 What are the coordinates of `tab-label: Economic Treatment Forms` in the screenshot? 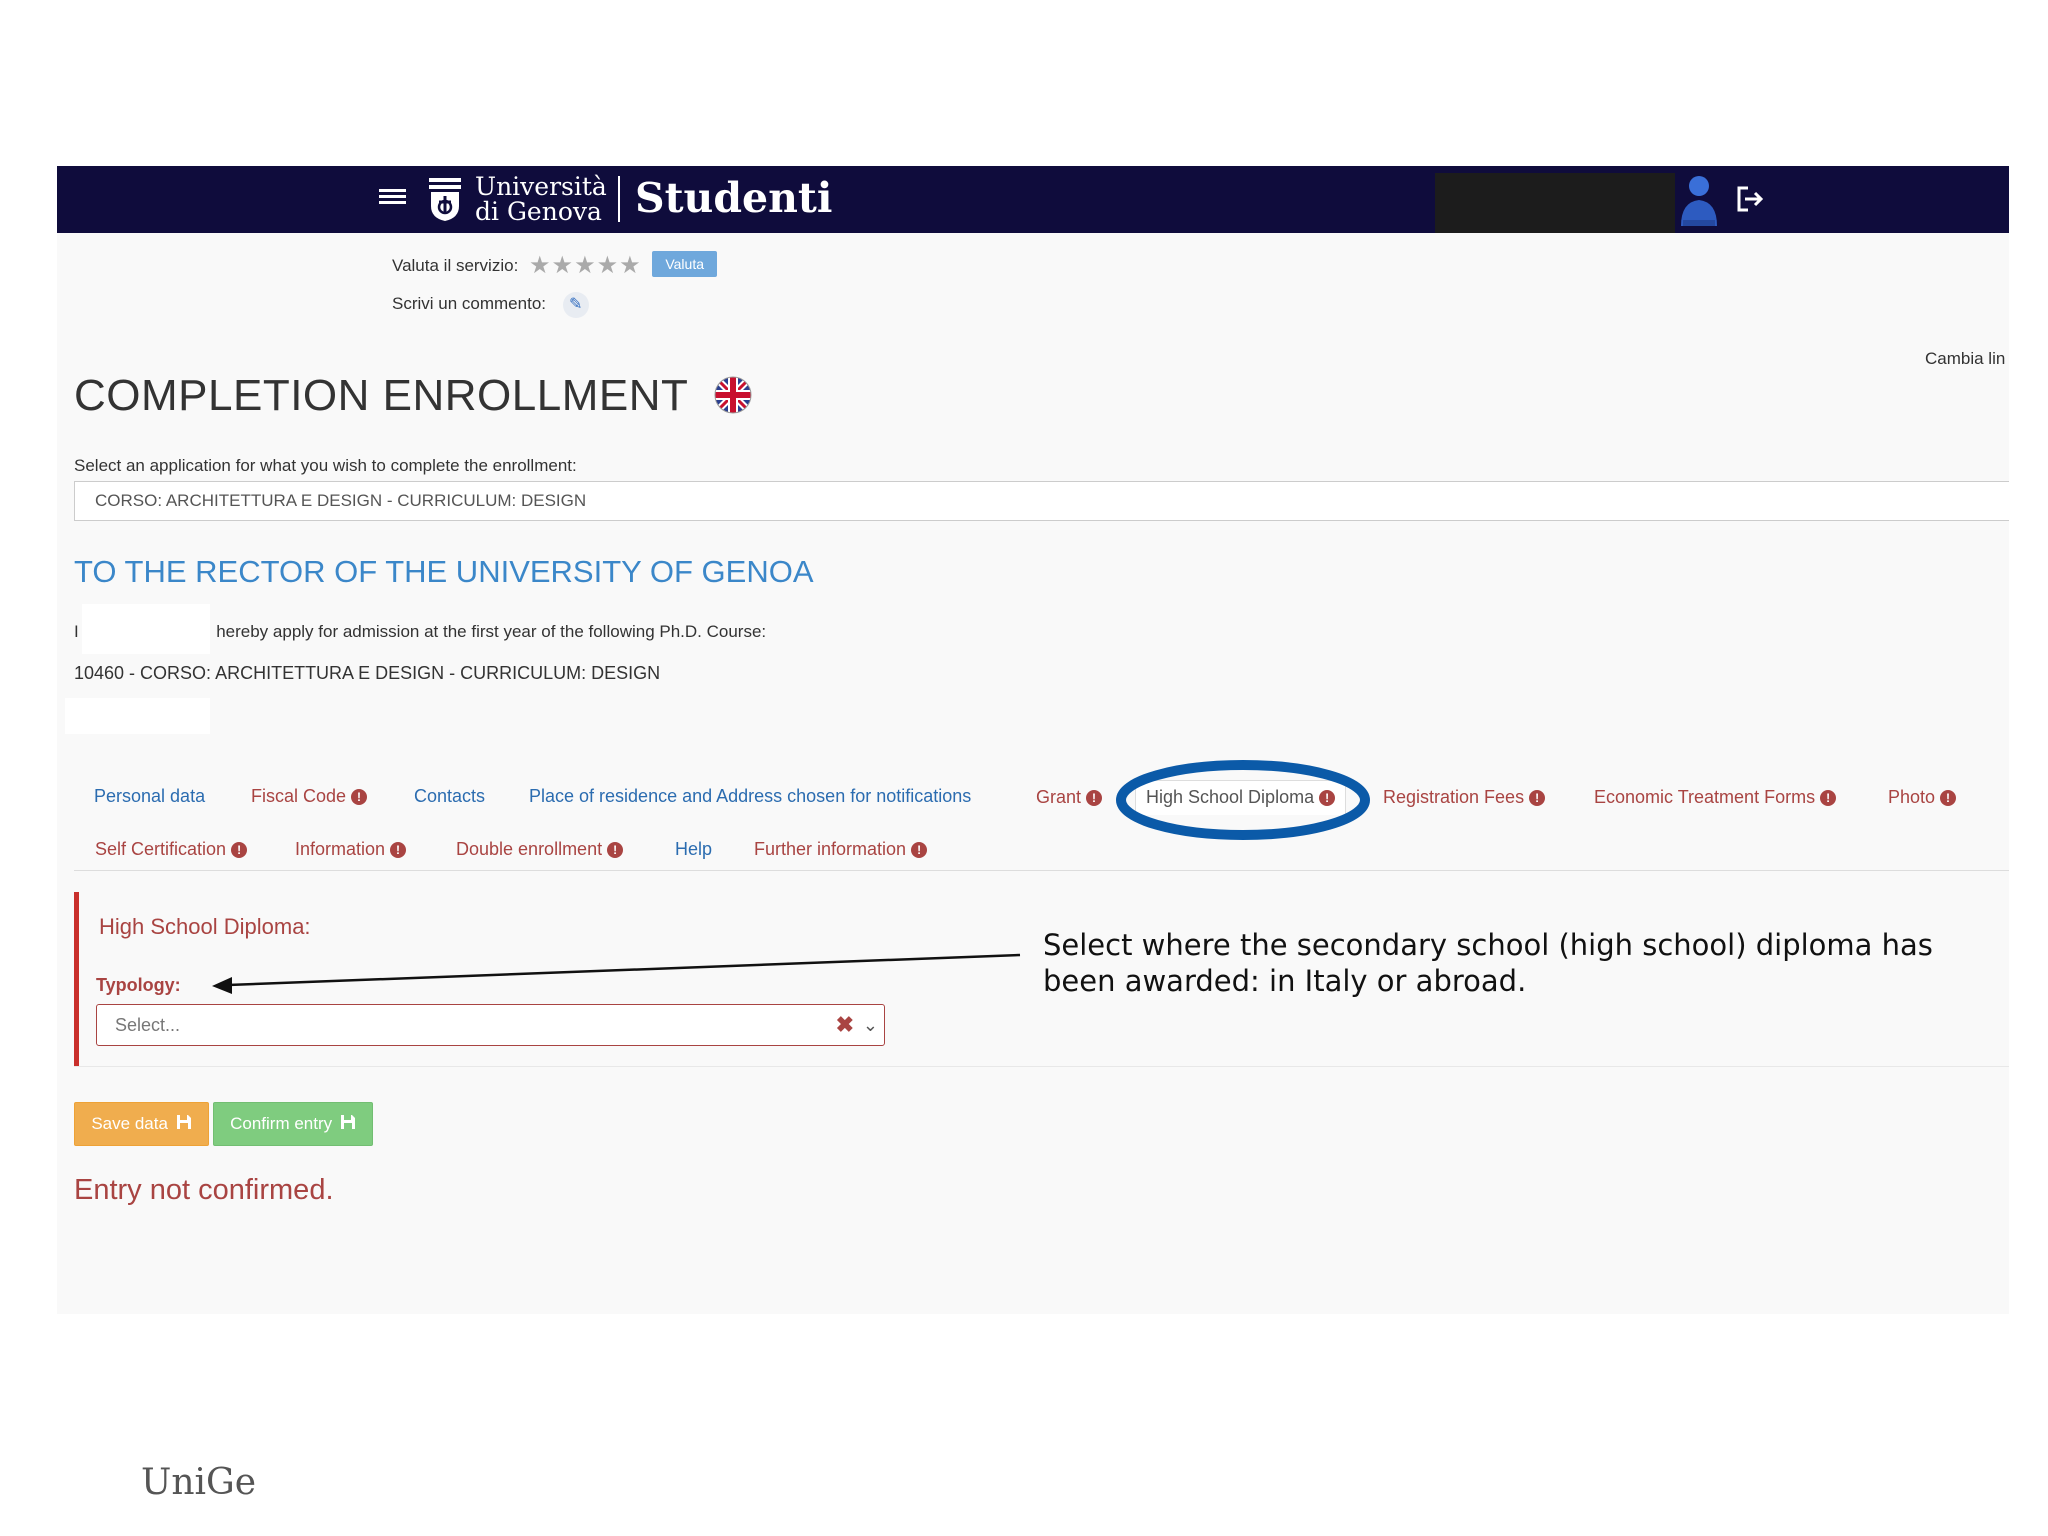 It's located at (1705, 797).